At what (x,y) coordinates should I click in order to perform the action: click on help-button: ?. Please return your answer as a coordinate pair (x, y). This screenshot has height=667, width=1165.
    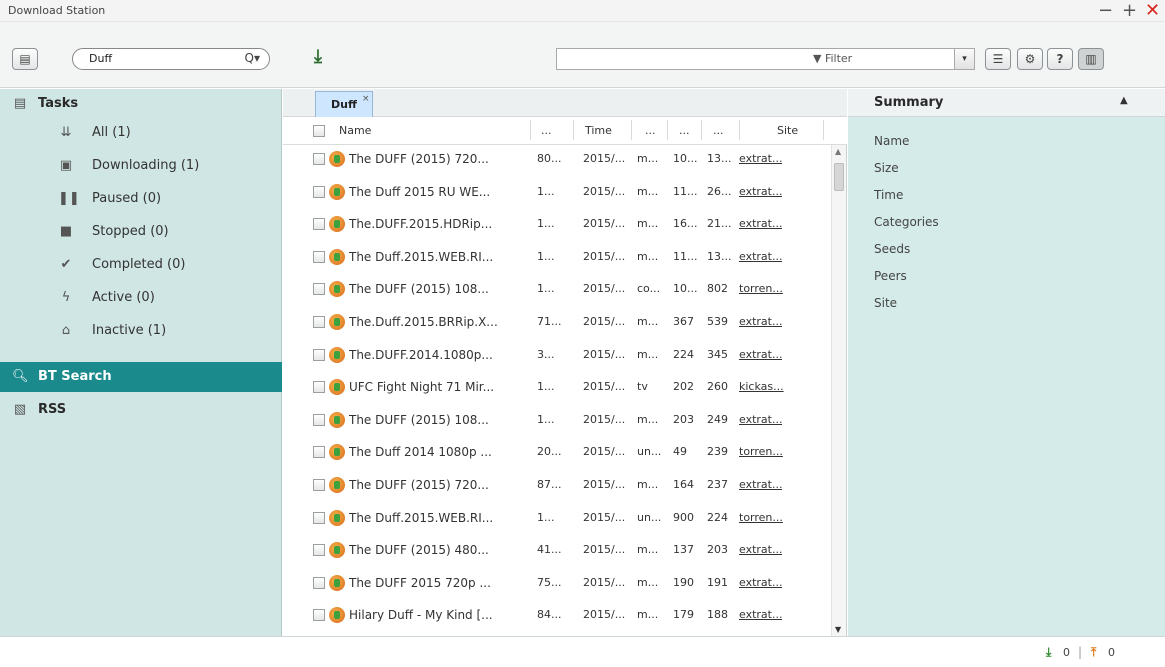
    Looking at the image, I should click on (1060, 59).